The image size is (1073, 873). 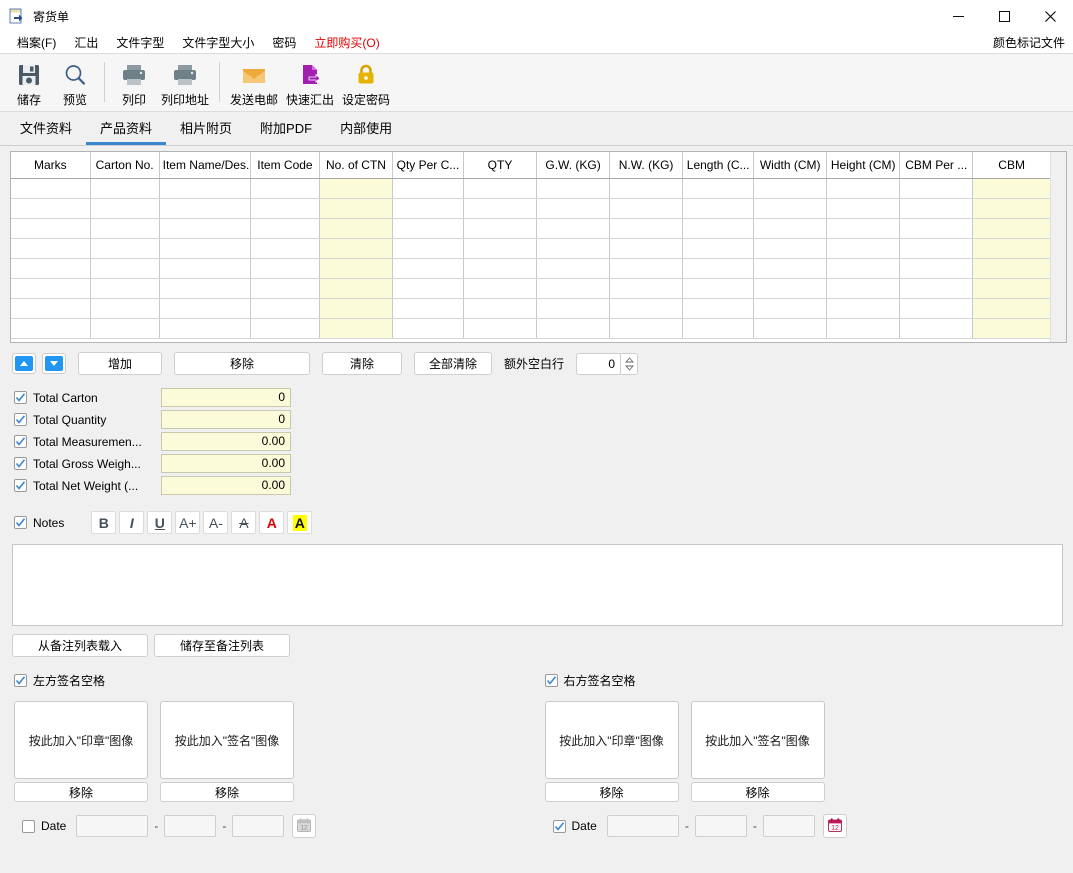 What do you see at coordinates (757, 740) in the screenshot?
I see `right-sign-dropzone: 按此加入"签名"图像` at bounding box center [757, 740].